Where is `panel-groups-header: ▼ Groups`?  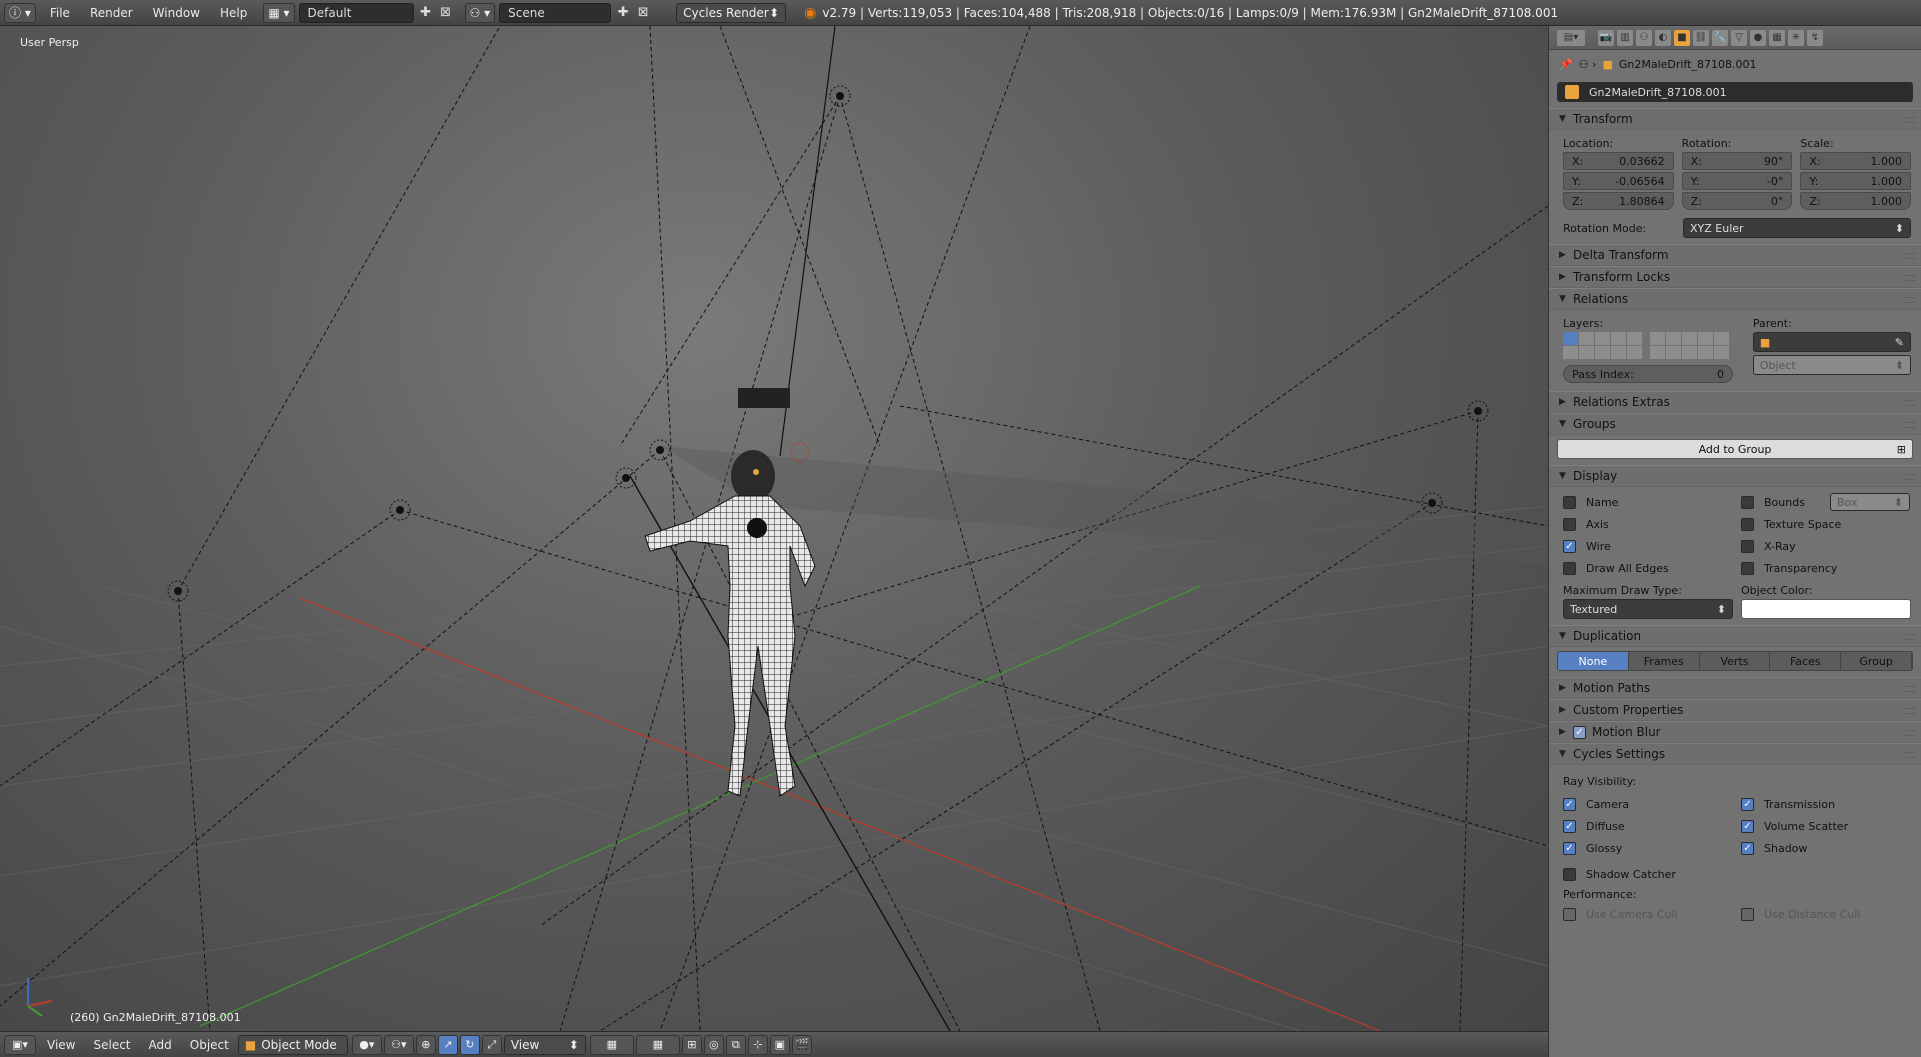
panel-groups-header: ▼ Groups is located at coordinates (1735, 424).